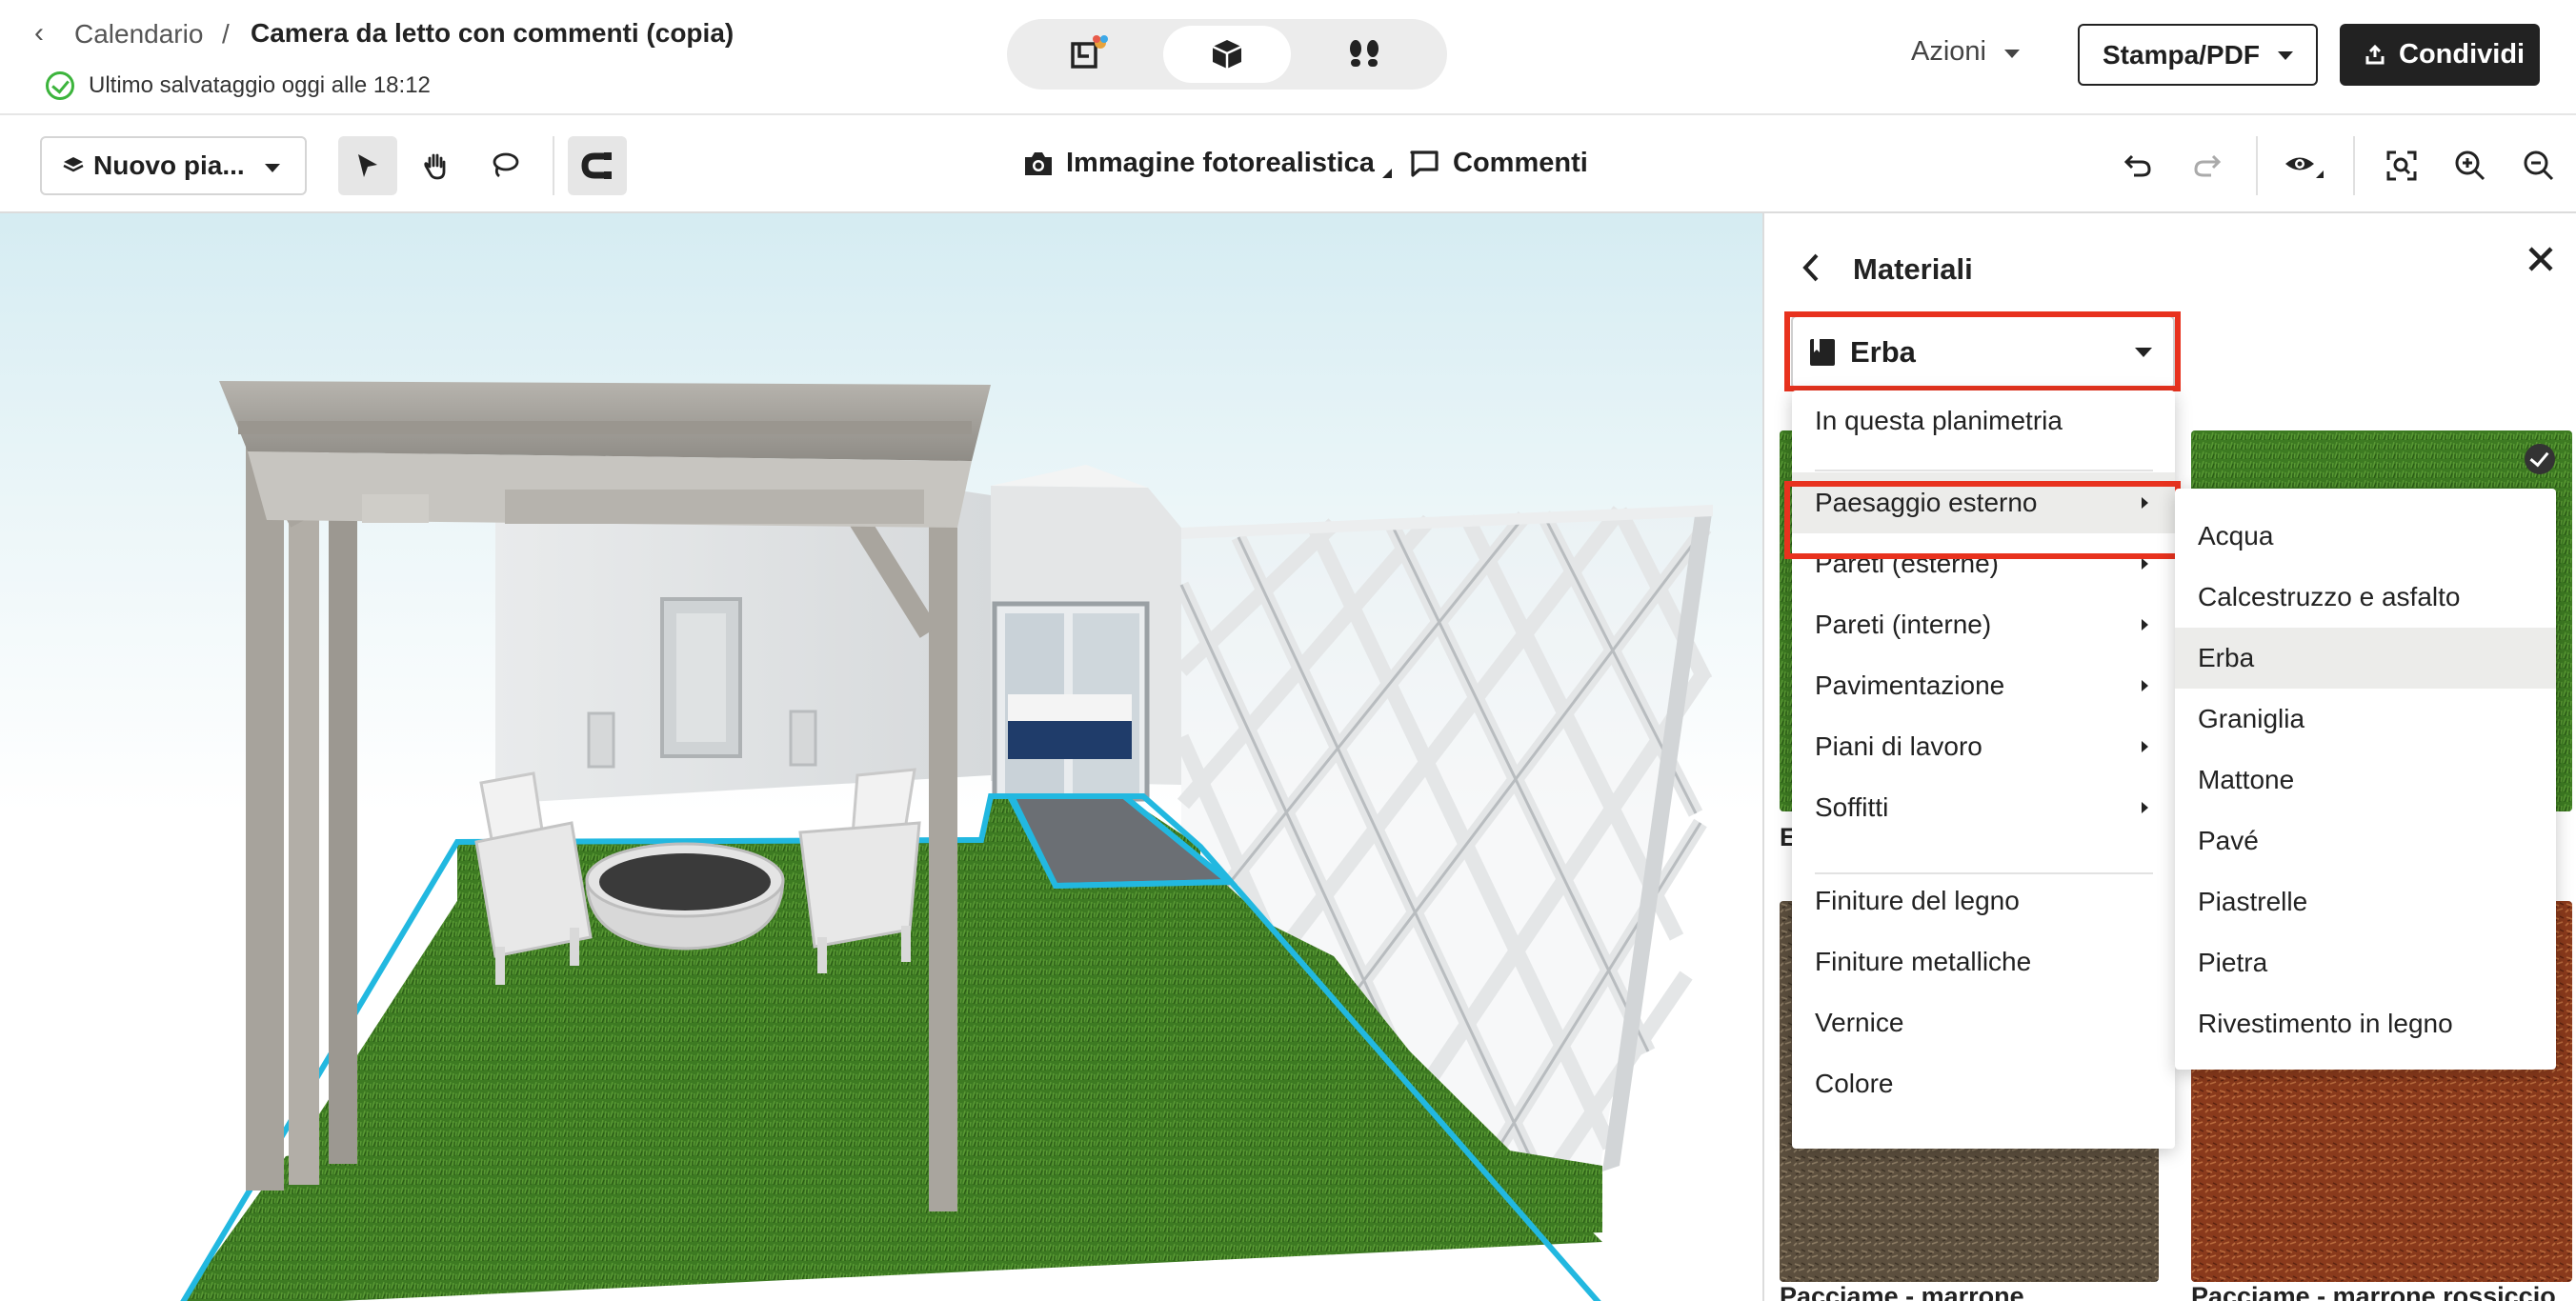  I want to click on save-status: Ultimo salvataggio oggi alle 18:12, so click(260, 85).